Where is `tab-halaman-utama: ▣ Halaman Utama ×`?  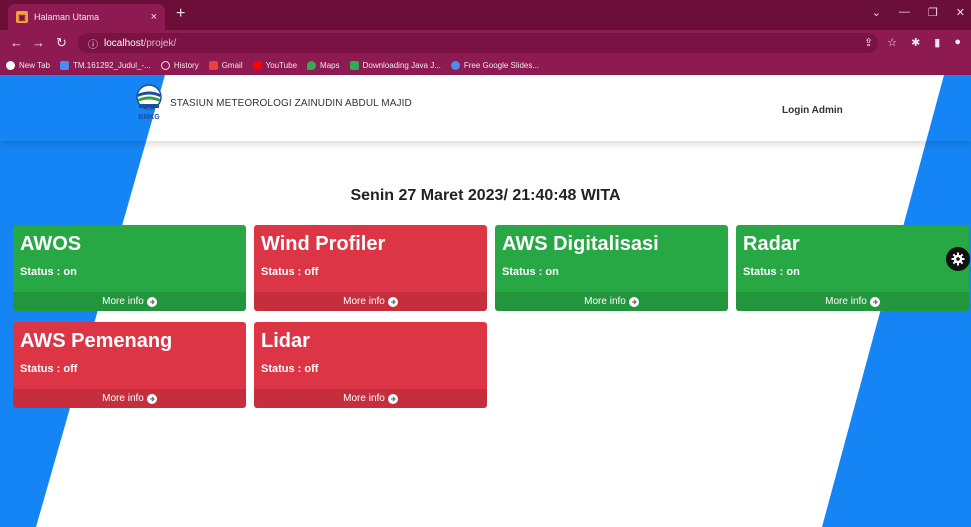
tab-halaman-utama: ▣ Halaman Utama × is located at coordinates (86, 17).